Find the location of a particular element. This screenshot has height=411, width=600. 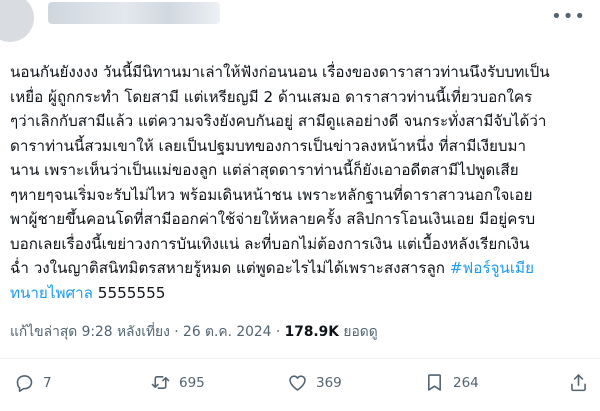

bookmark-icon is located at coordinates (434, 382).